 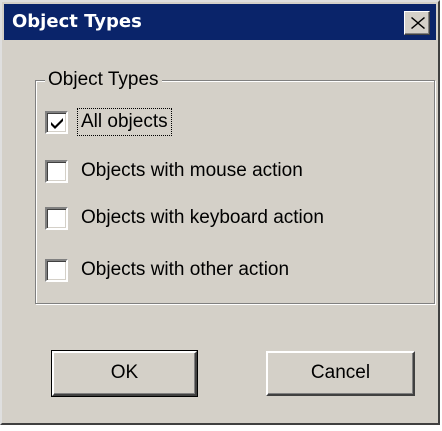 I want to click on checkbox-label: Objects with keyboard action, so click(x=202, y=217).